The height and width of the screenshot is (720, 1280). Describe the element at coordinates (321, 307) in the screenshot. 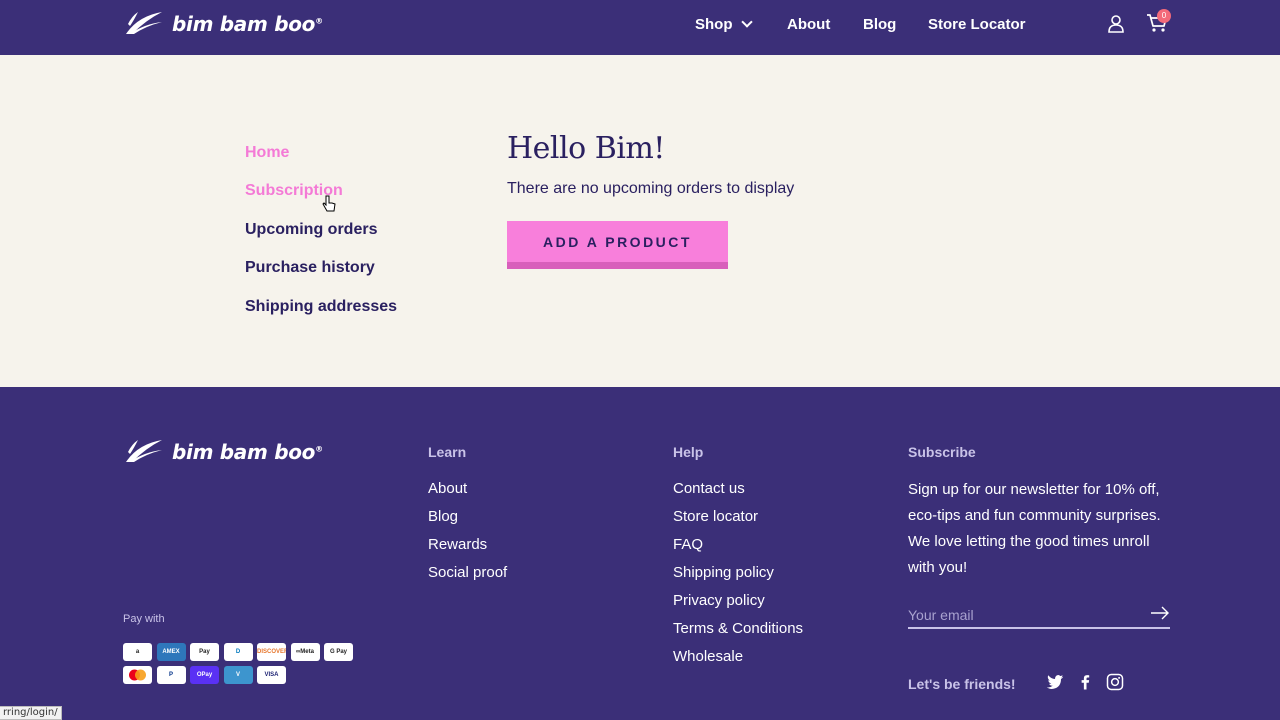

I see `sidebar-item-shipping-addresses: Shipping addresses` at that location.